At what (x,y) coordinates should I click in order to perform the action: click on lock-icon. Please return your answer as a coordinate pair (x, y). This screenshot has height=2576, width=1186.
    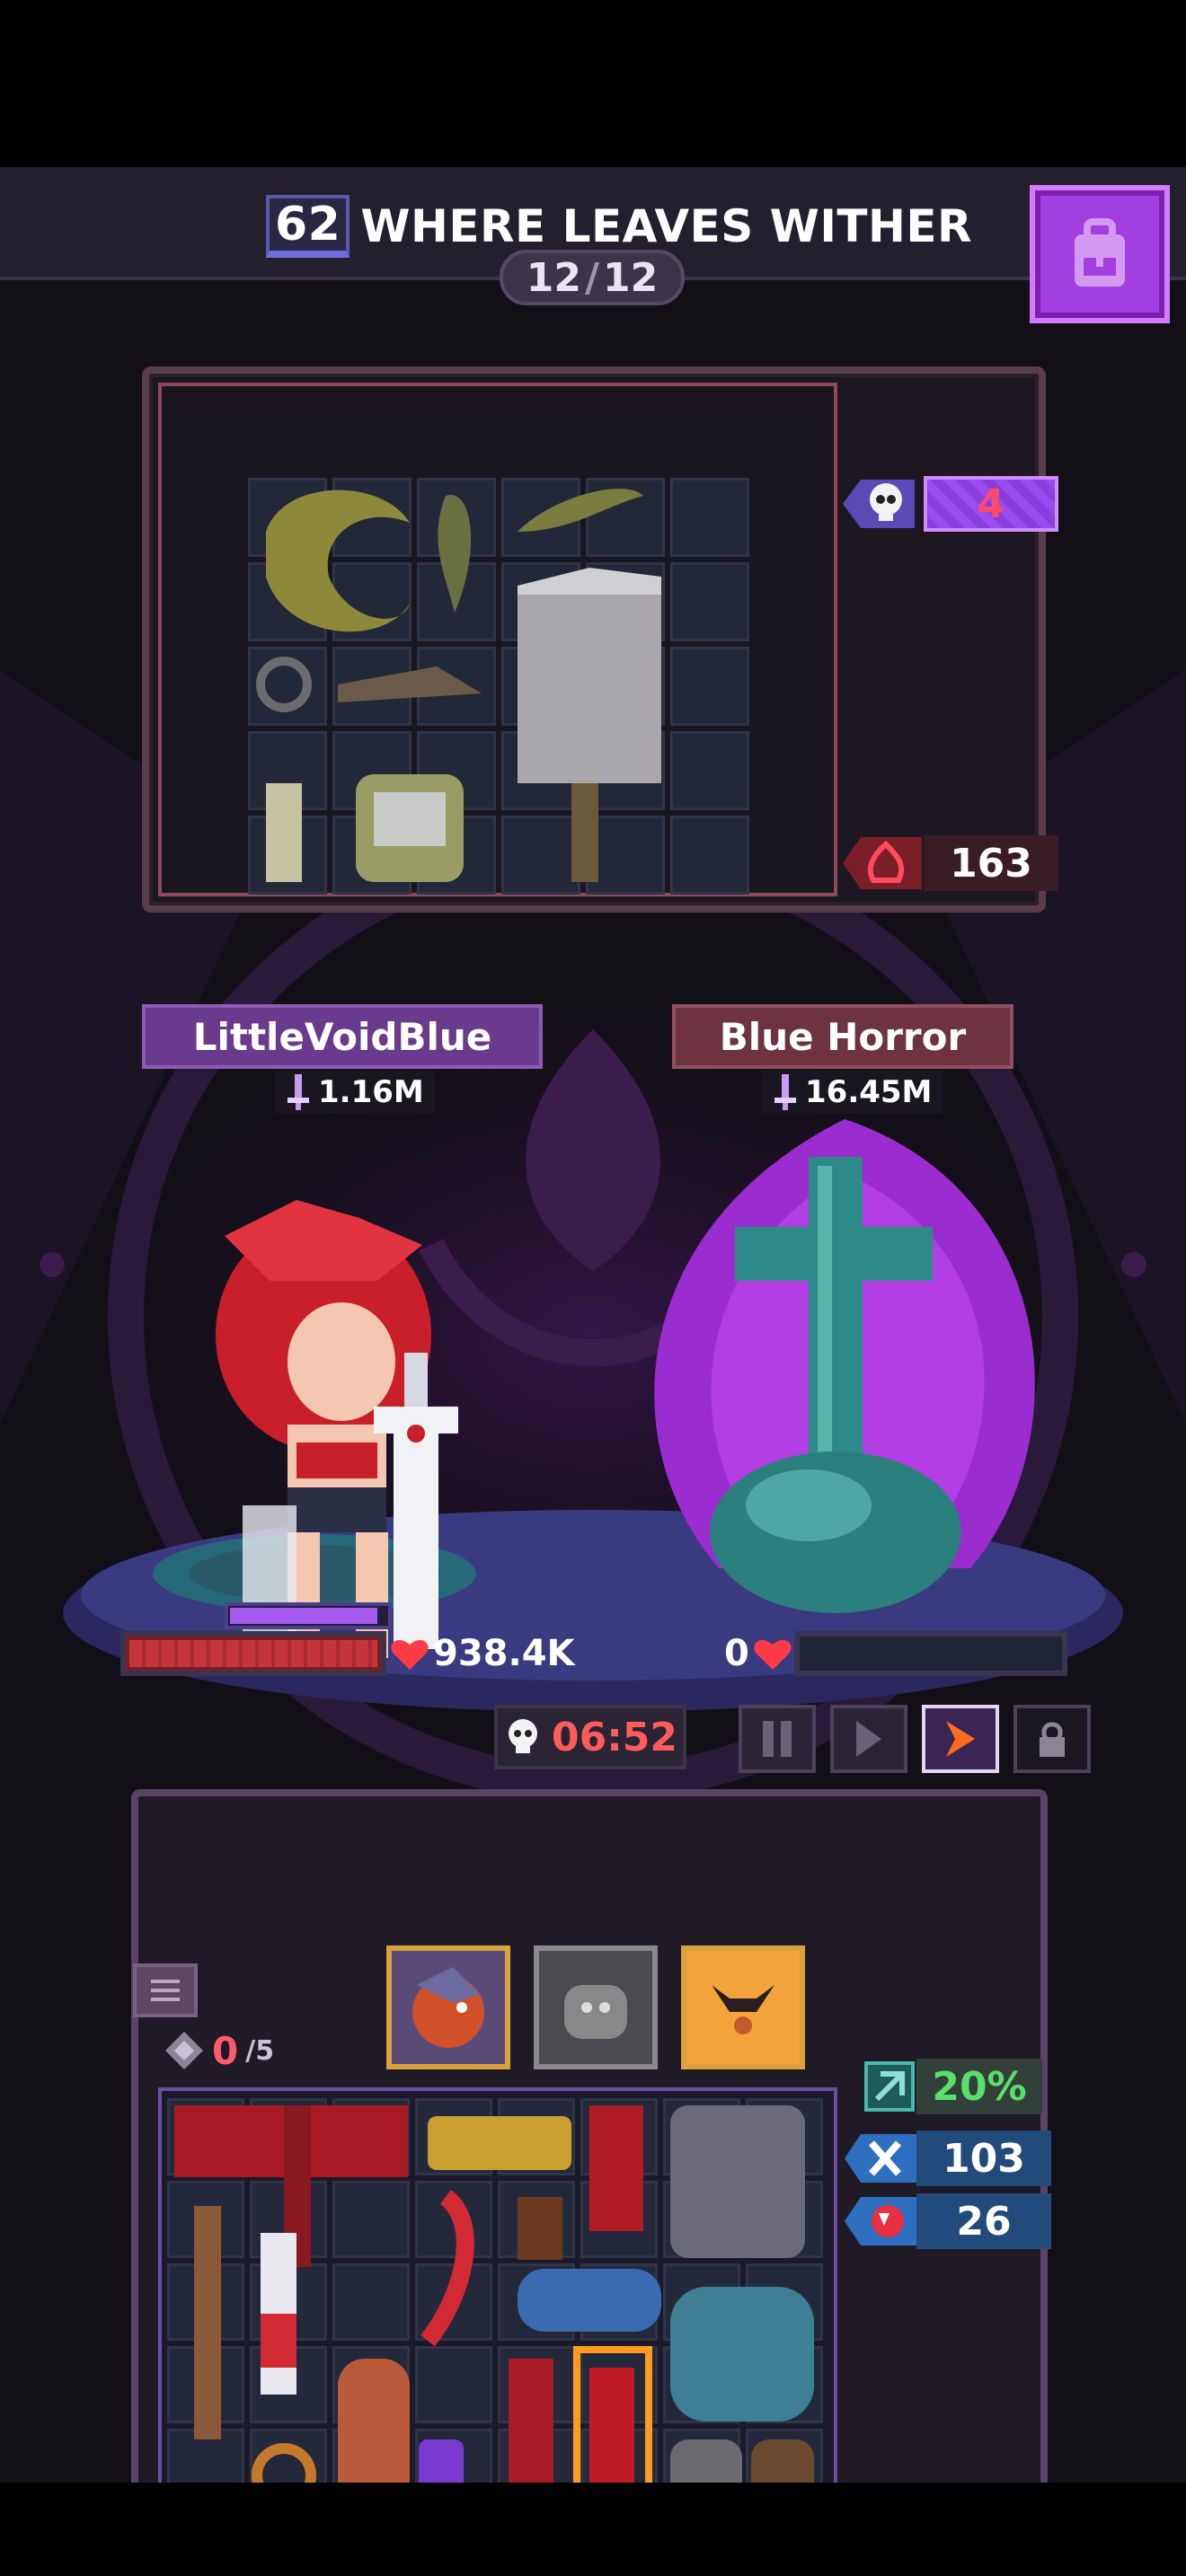
    Looking at the image, I should click on (1052, 1739).